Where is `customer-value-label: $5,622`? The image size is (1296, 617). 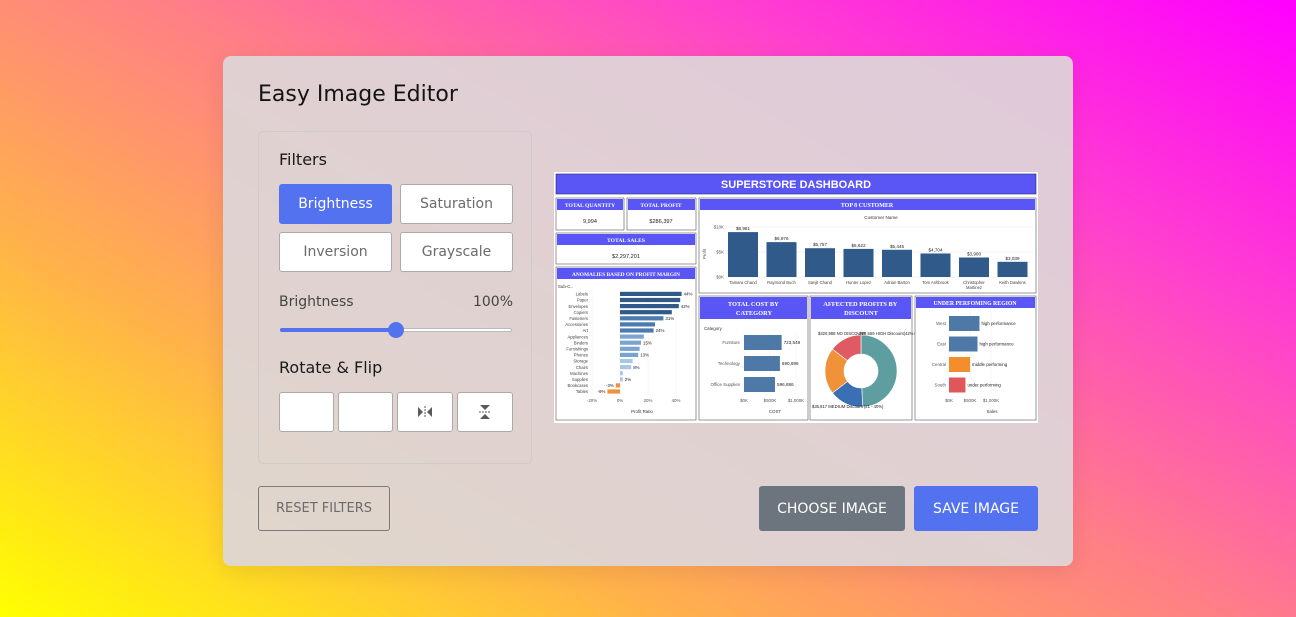
customer-value-label: $5,622 is located at coordinates (858, 245).